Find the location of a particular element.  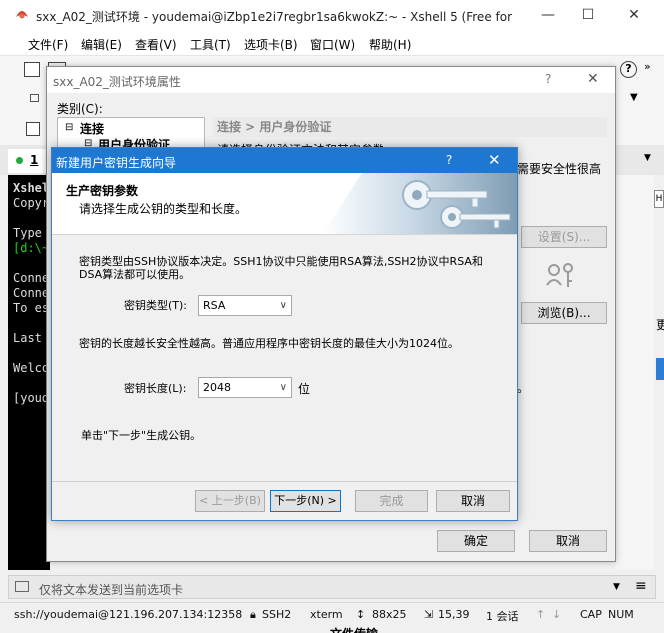

maximize-button: ☐ is located at coordinates (588, 15).